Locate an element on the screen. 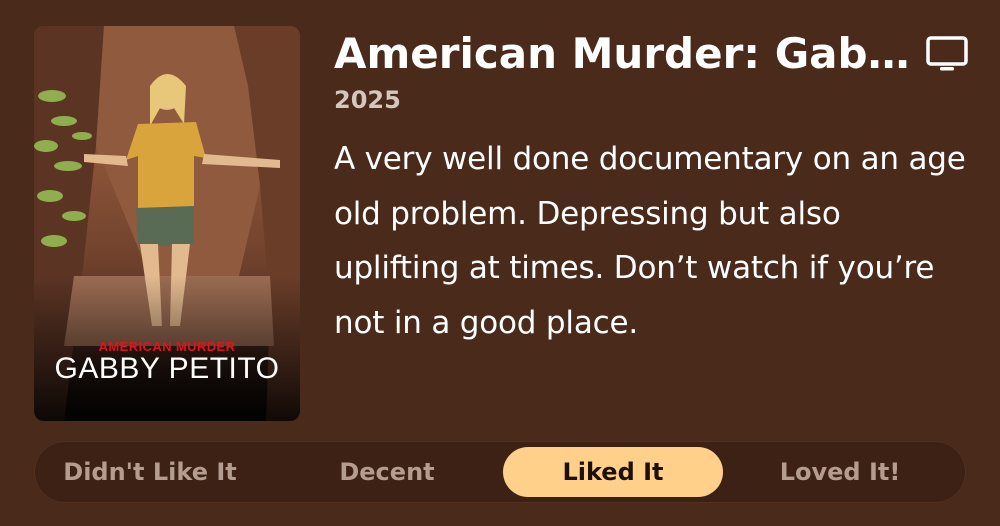 The width and height of the screenshot is (1000, 526). title-row: American Murder: Gabby Petito is located at coordinates (654, 54).